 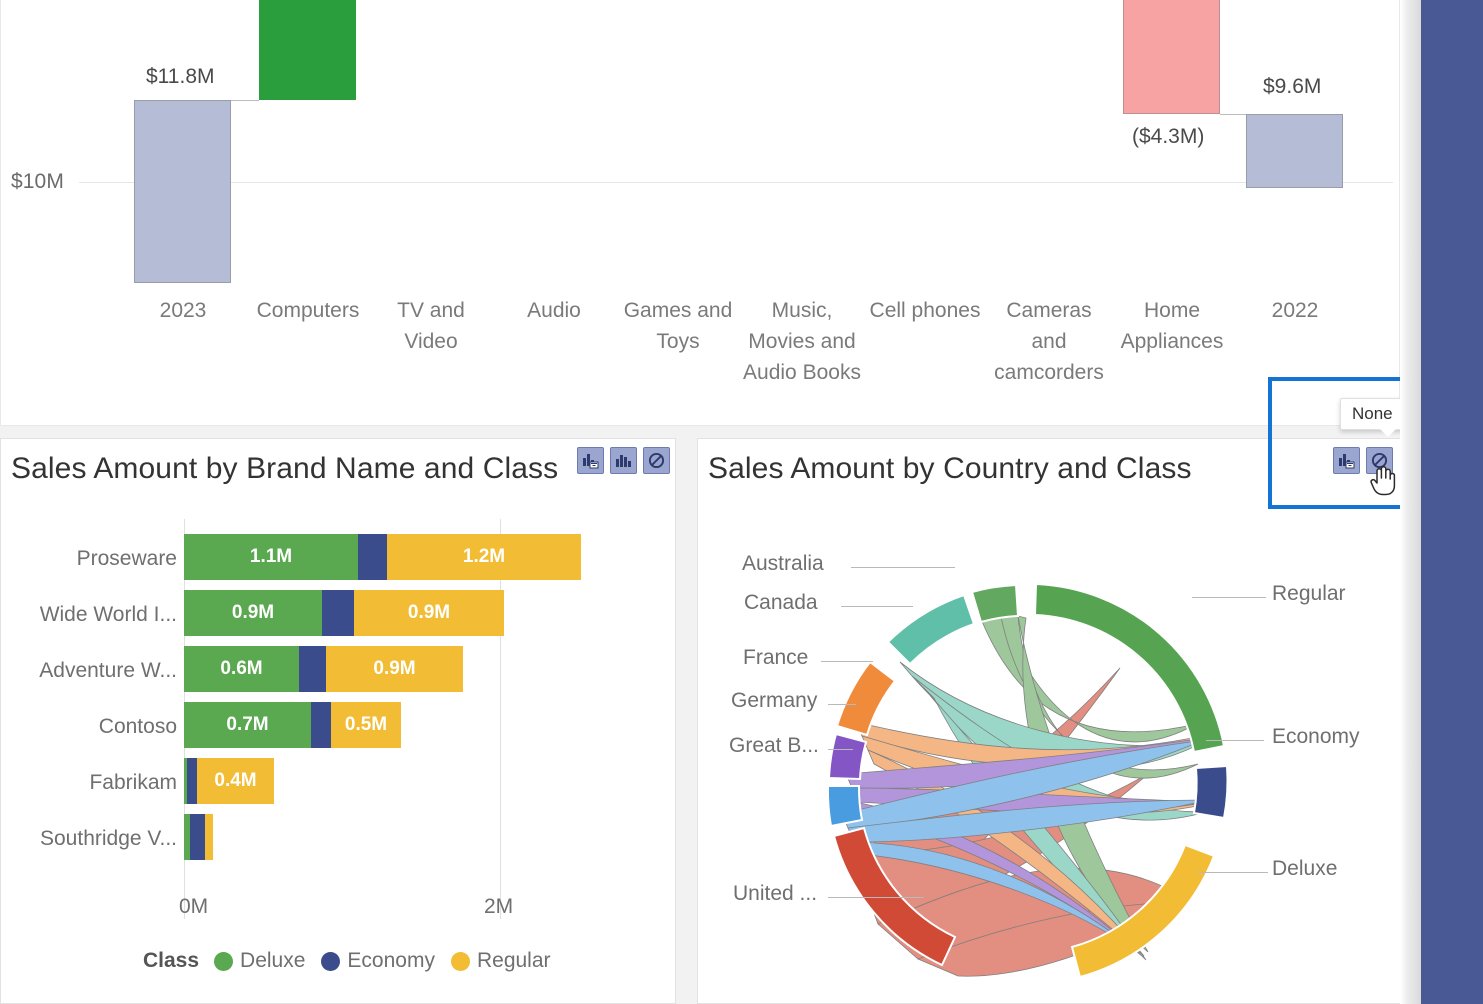 I want to click on legend-label-deluxe: Deluxe, so click(x=272, y=961).